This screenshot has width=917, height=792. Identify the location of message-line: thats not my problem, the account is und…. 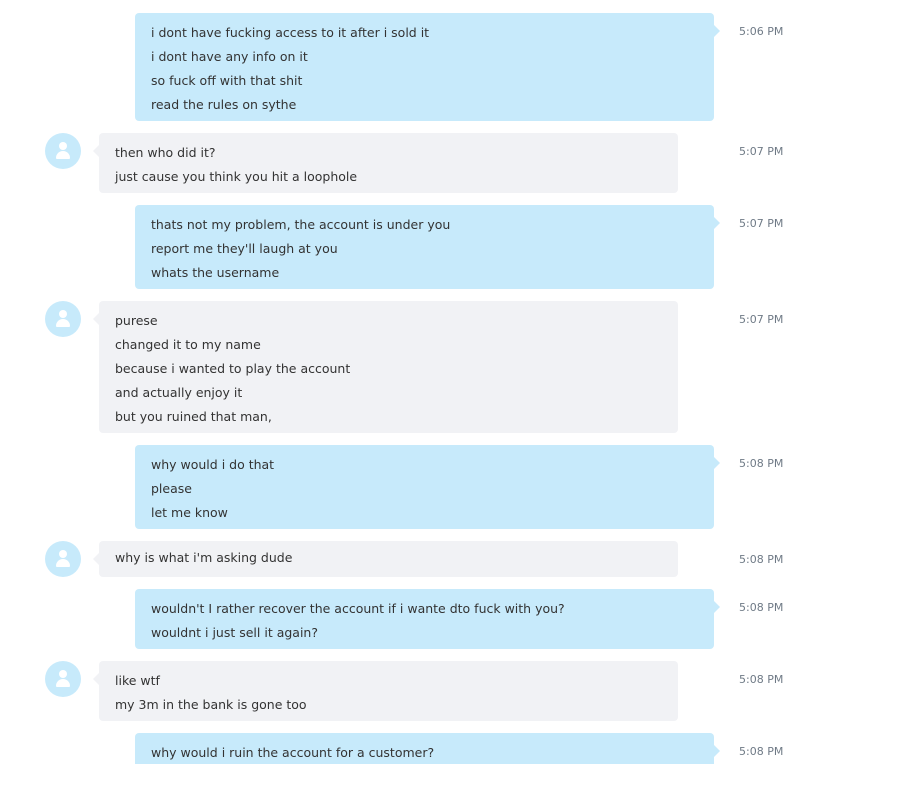
(301, 224).